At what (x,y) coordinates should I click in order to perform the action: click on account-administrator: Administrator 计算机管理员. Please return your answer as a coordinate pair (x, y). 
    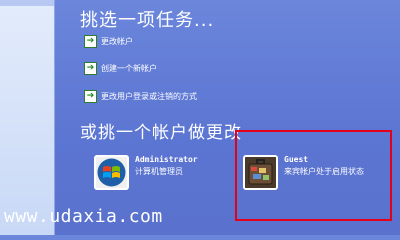
    Looking at the image, I should click on (146, 172).